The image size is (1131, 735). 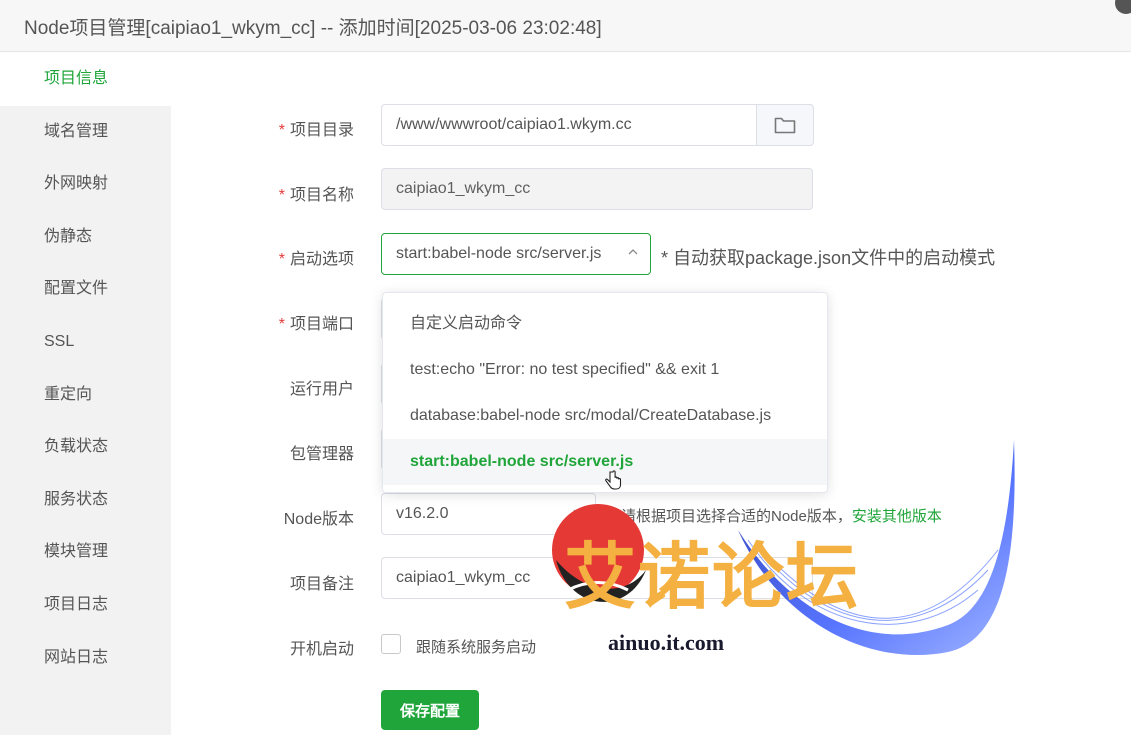 I want to click on node-version-label: Node版本, so click(x=318, y=519).